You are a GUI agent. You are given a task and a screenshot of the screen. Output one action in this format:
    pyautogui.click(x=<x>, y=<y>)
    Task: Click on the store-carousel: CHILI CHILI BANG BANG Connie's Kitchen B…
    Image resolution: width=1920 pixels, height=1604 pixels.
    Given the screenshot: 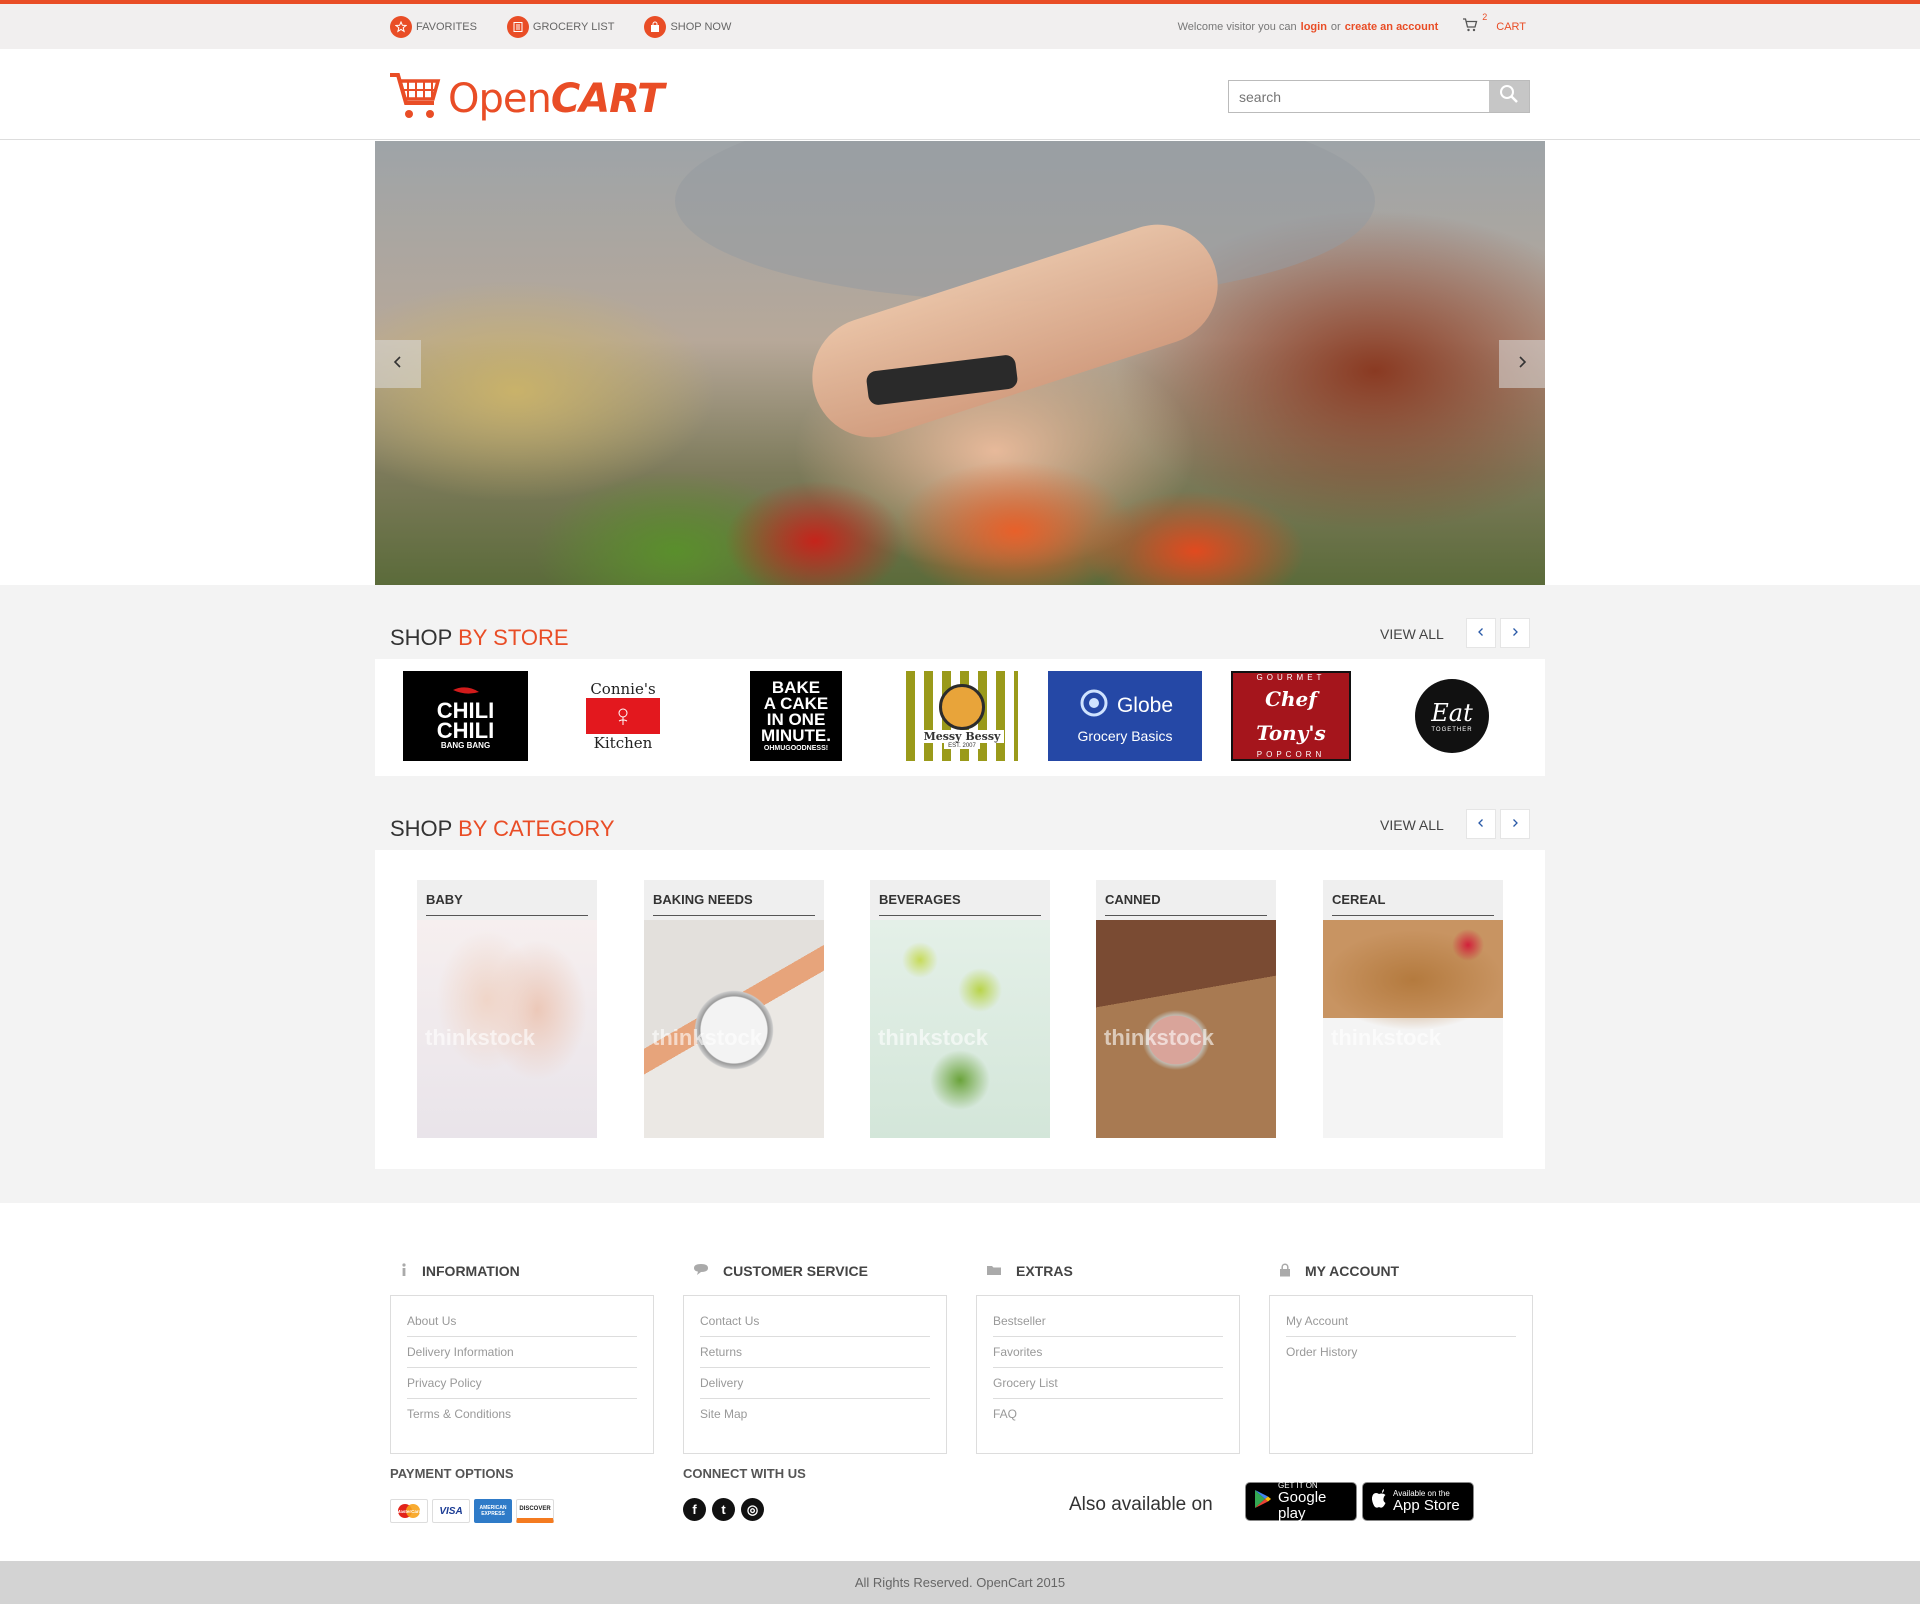 What is the action you would take?
    pyautogui.click(x=960, y=717)
    